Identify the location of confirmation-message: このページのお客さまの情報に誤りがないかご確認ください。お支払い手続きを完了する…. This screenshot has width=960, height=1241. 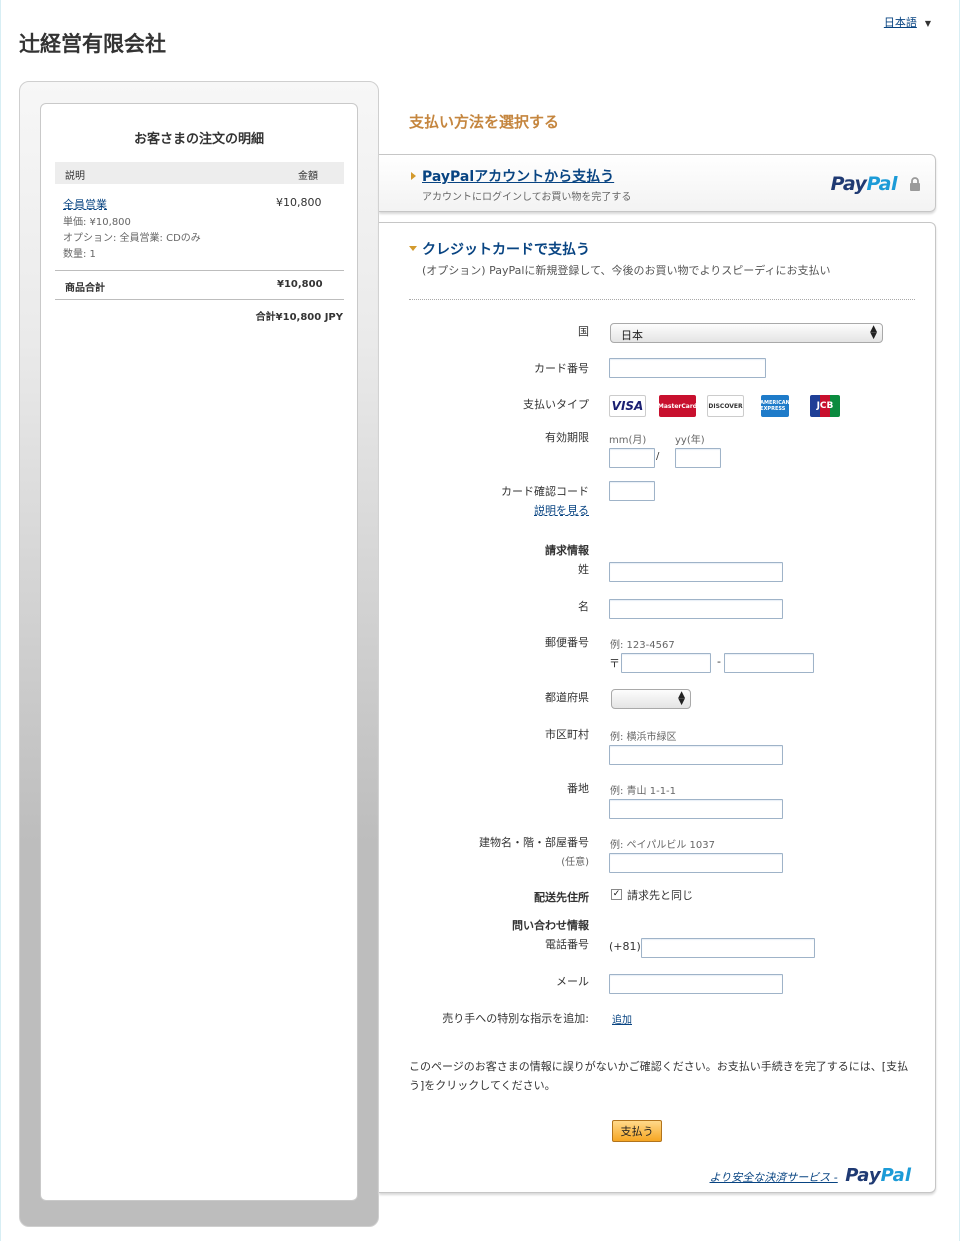
(659, 1076).